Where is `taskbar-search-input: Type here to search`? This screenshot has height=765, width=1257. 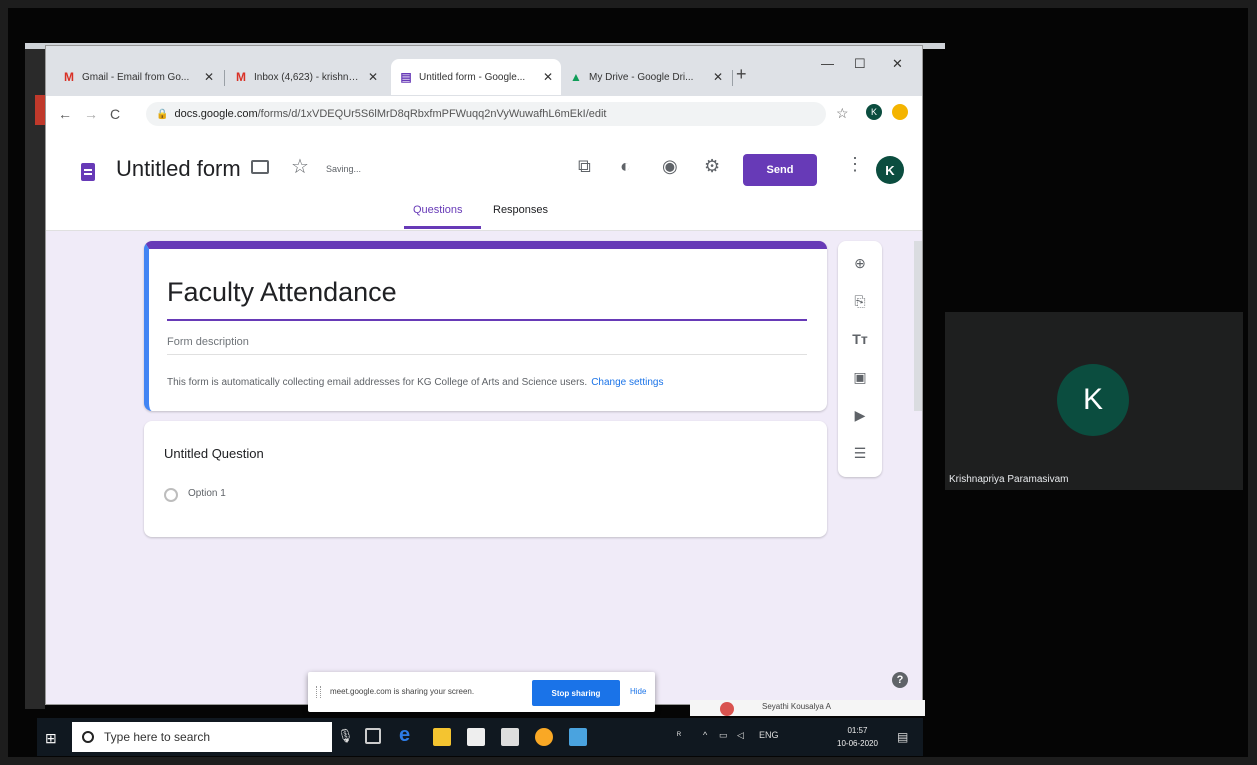 taskbar-search-input: Type here to search is located at coordinates (202, 737).